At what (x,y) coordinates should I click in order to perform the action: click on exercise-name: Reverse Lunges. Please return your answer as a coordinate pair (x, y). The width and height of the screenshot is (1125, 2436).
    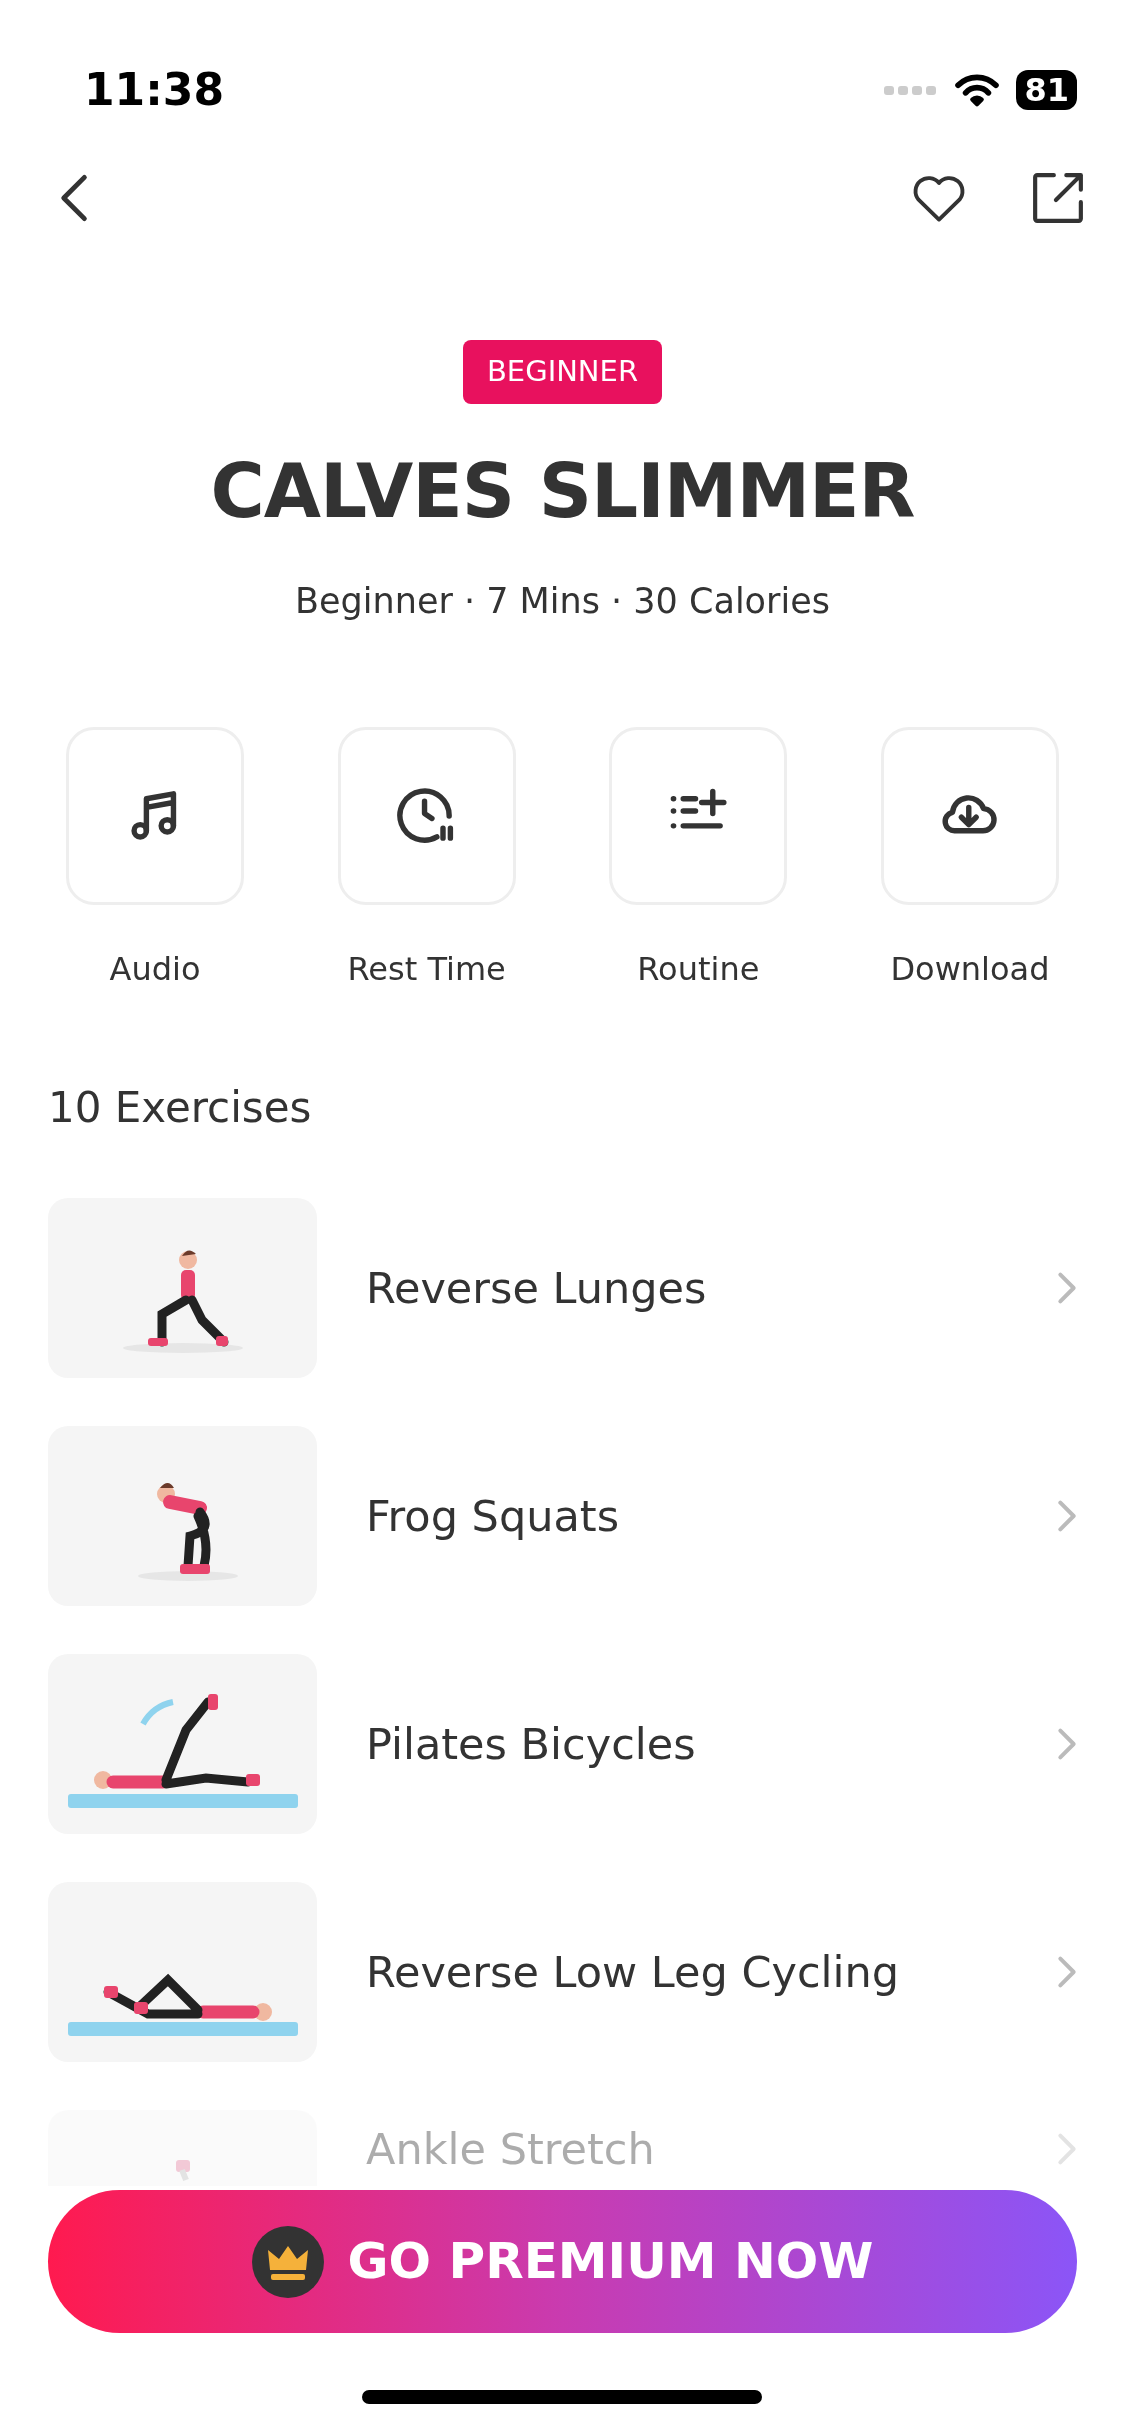
    Looking at the image, I should click on (537, 1288).